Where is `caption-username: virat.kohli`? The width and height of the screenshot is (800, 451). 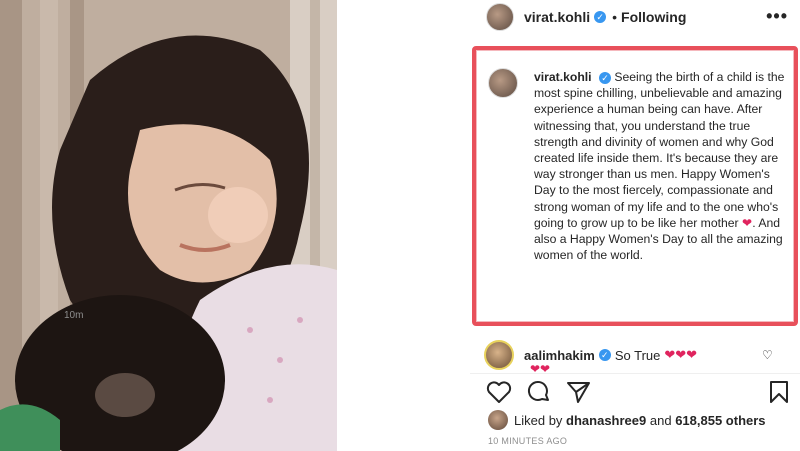 caption-username: virat.kohli is located at coordinates (563, 77).